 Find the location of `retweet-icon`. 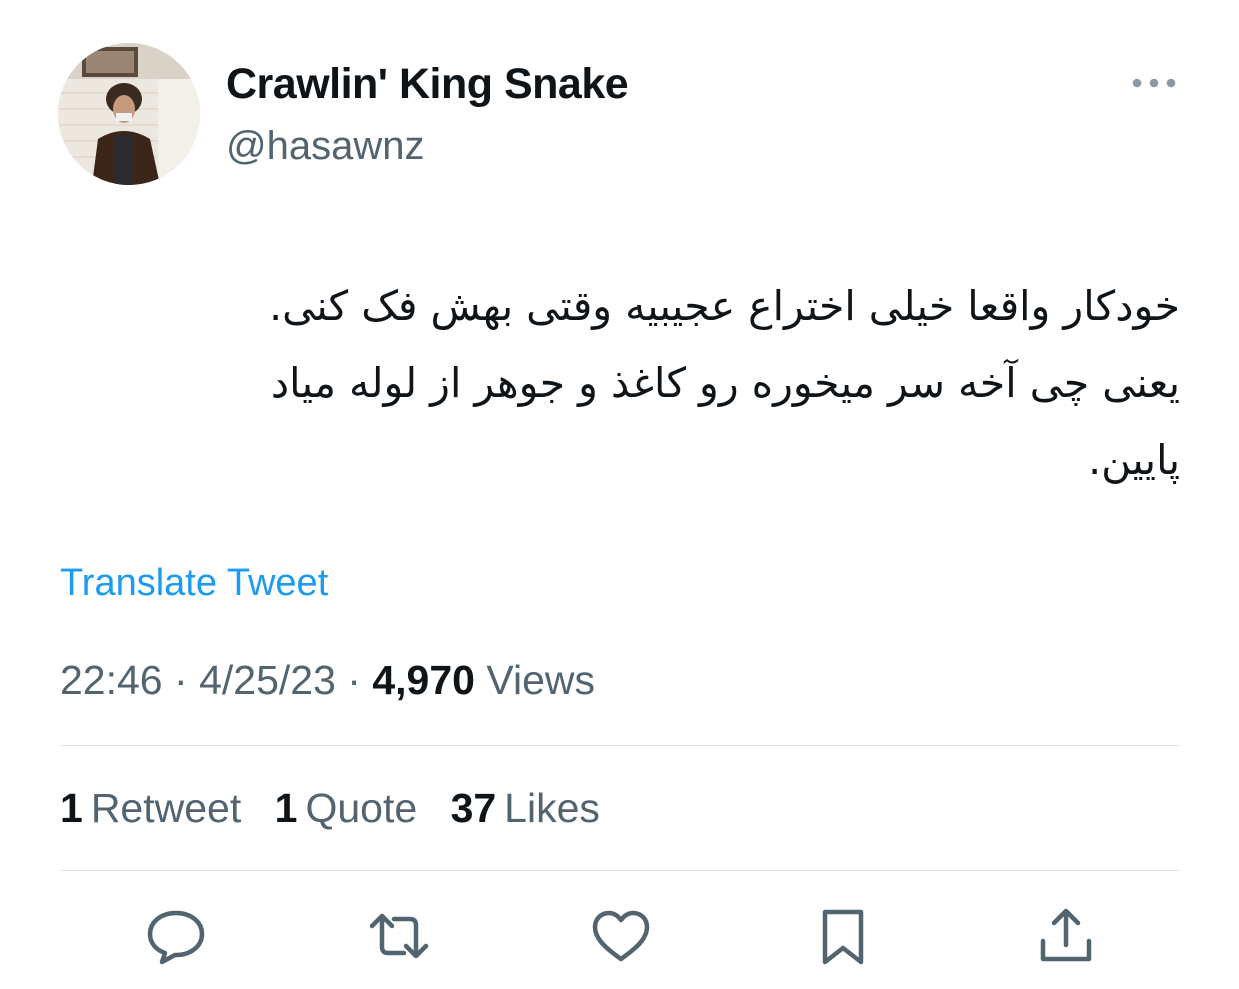

retweet-icon is located at coordinates (399, 936).